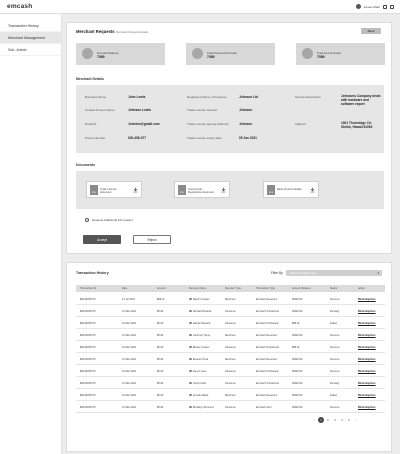 This screenshot has height=454, width=400. Describe the element at coordinates (211, 57) in the screenshot. I see `stat-value: 7089` at that location.